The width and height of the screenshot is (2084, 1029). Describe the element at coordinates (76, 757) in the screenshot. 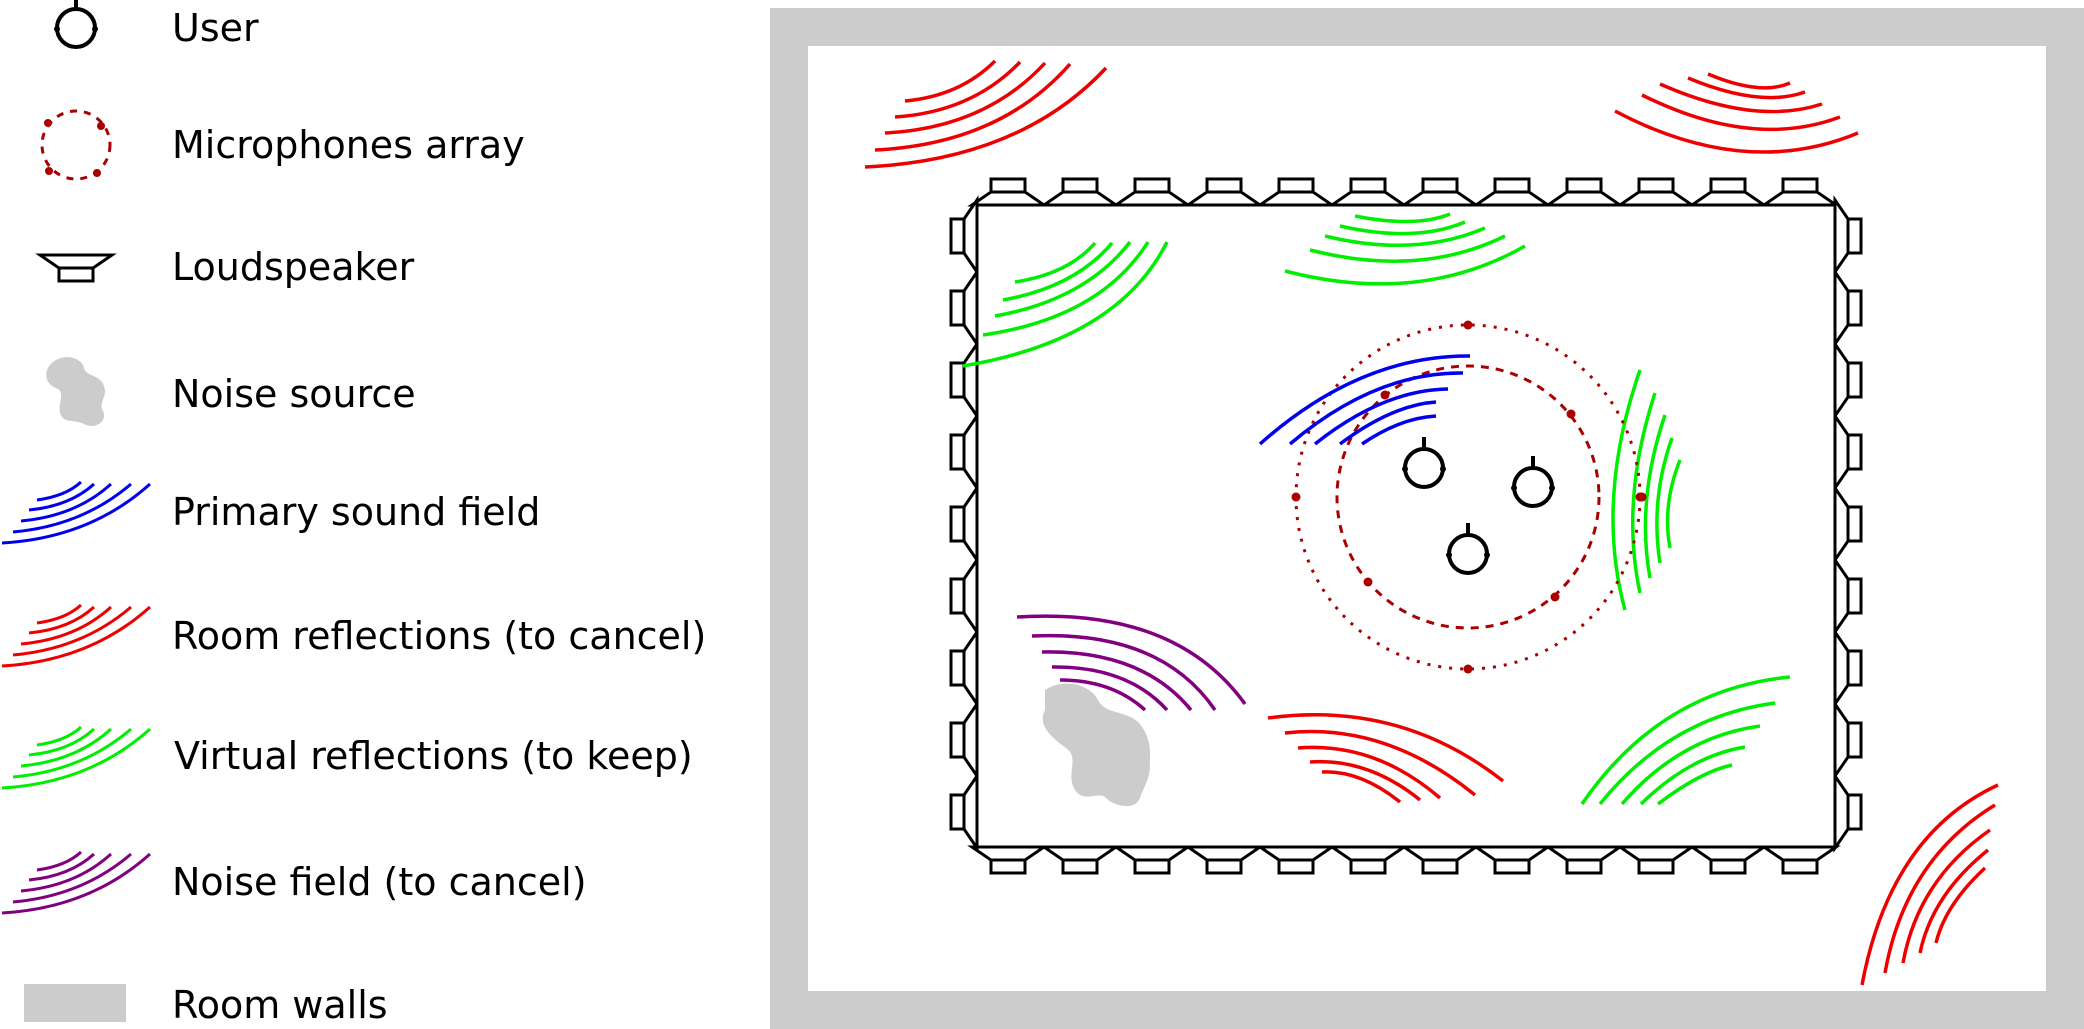

I see `legend-virtual-reflection-wave-icon` at that location.